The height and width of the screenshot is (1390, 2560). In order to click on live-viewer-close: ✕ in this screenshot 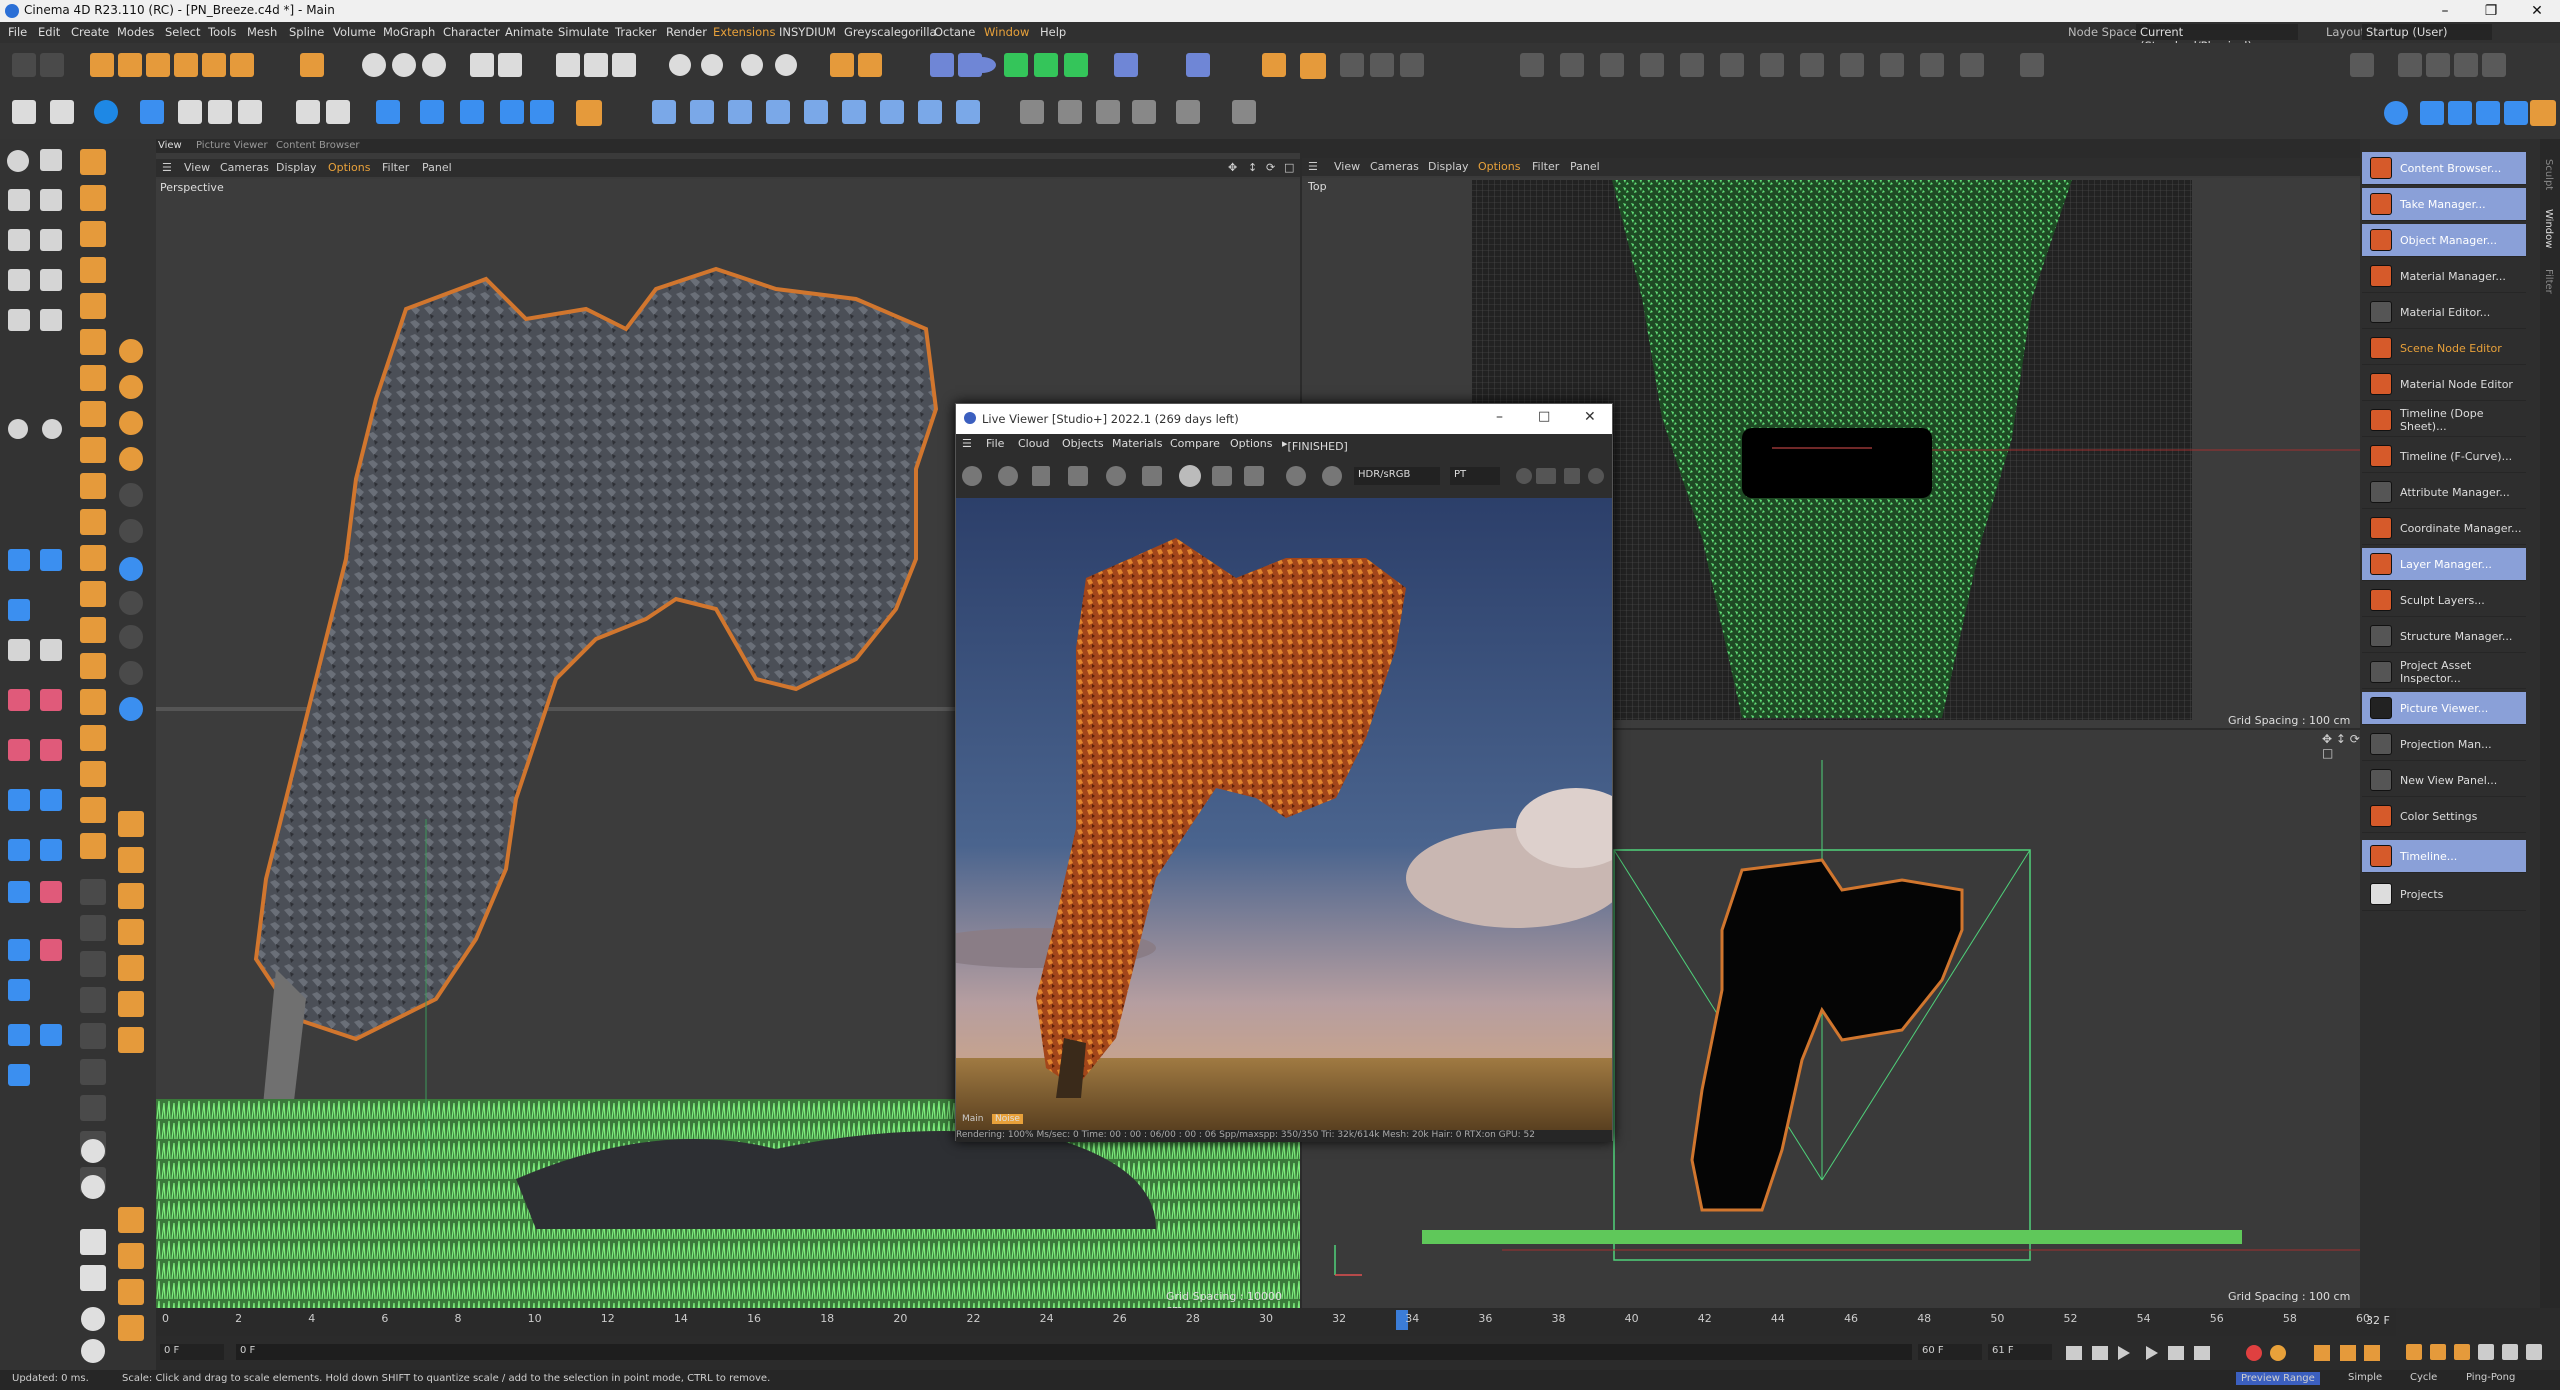, I will do `click(1590, 417)`.